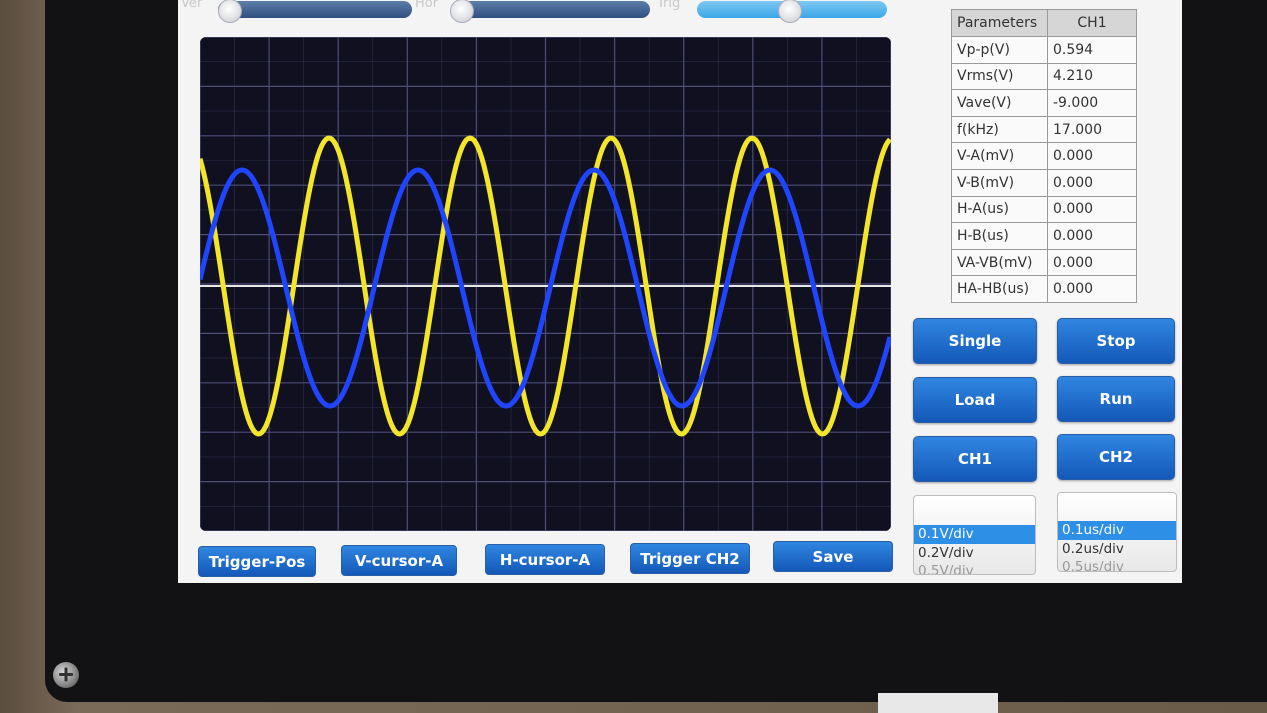 This screenshot has height=713, width=1267. I want to click on single-button: Single, so click(975, 341).